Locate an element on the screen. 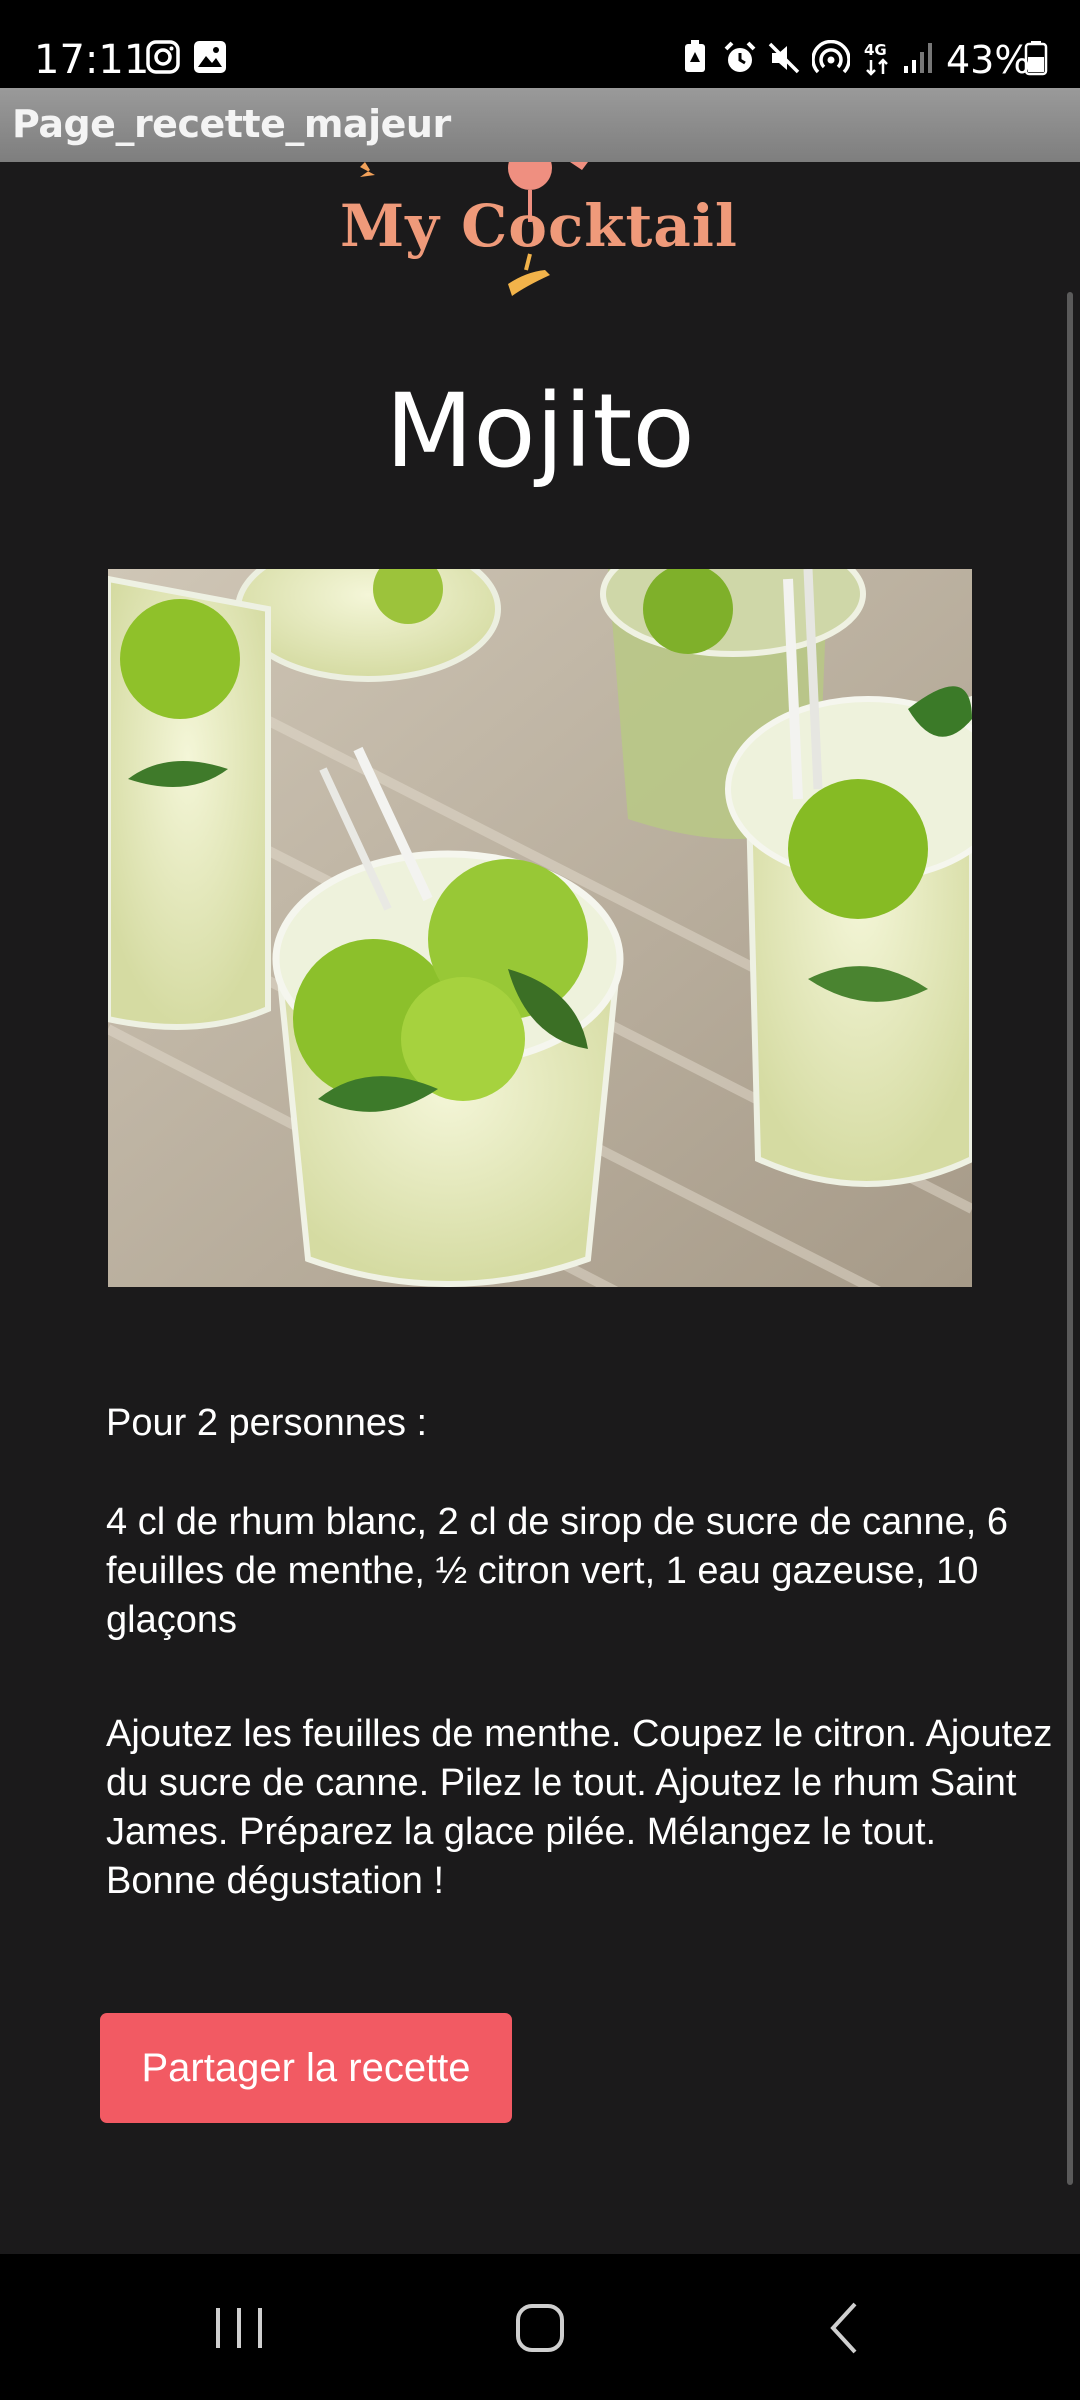 The width and height of the screenshot is (1080, 2400). logo: My Cocktail is located at coordinates (533, 242).